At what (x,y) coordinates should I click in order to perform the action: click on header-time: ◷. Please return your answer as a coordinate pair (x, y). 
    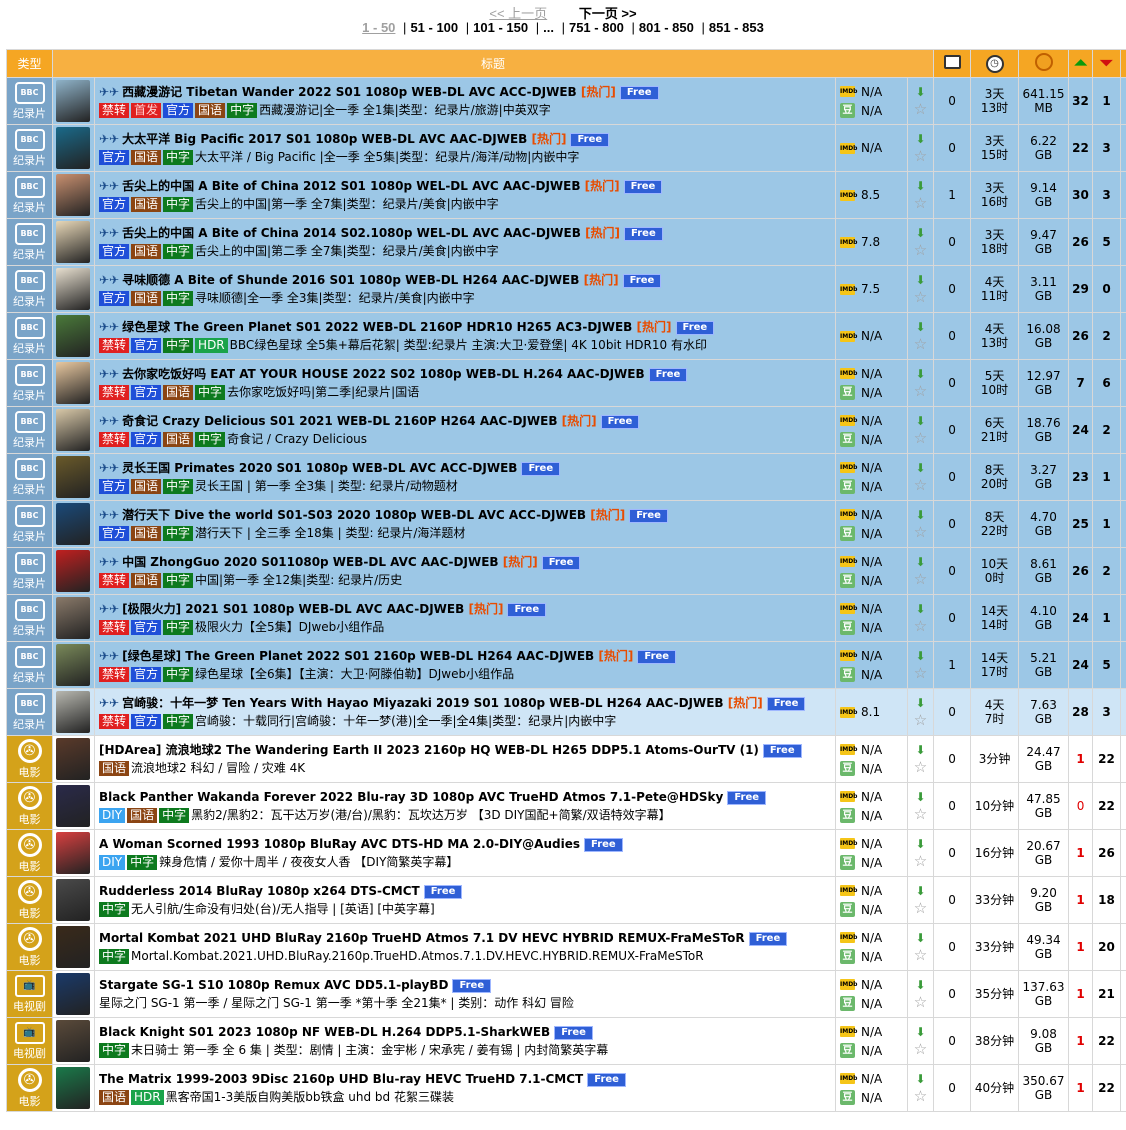
    Looking at the image, I should click on (995, 63).